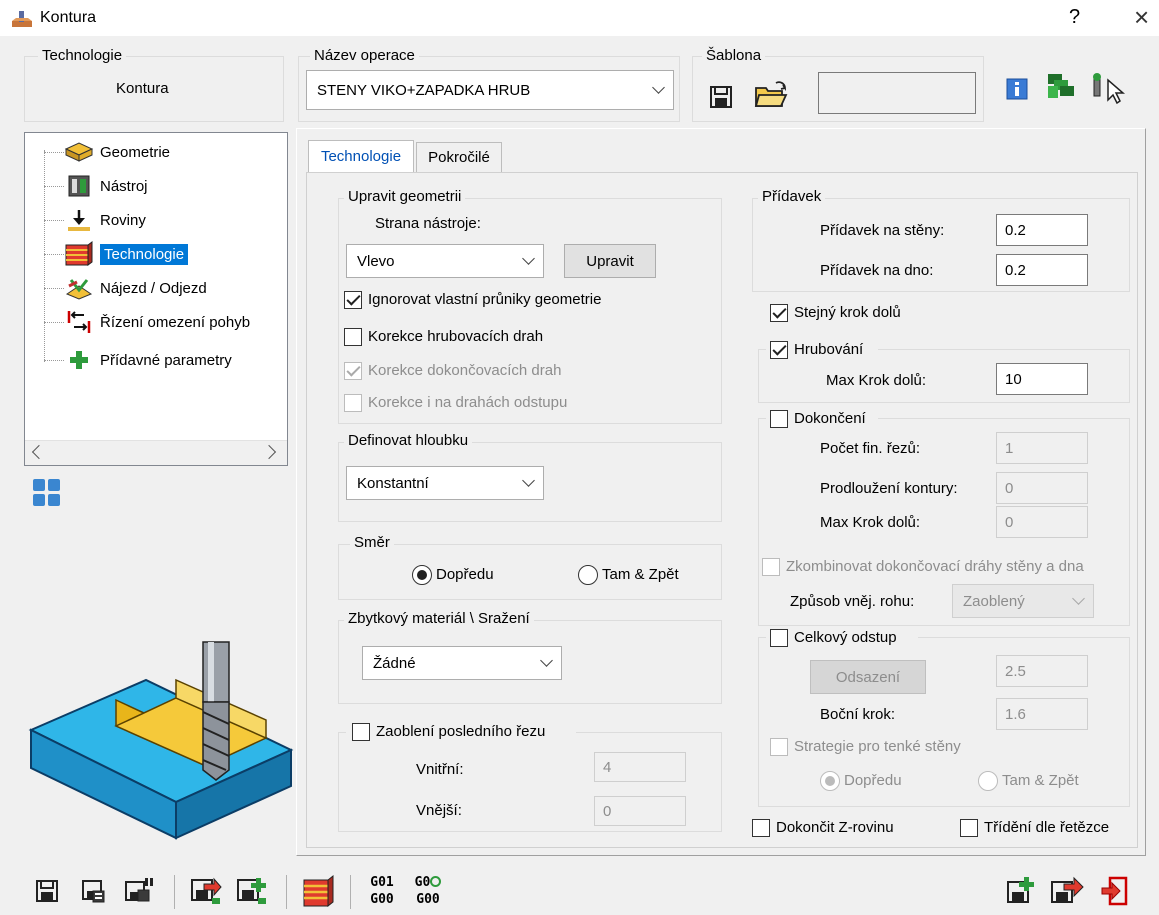 Image resolution: width=1159 pixels, height=915 pixels. What do you see at coordinates (422, 575) in the screenshot?
I see `smer-dopredu-radio` at bounding box center [422, 575].